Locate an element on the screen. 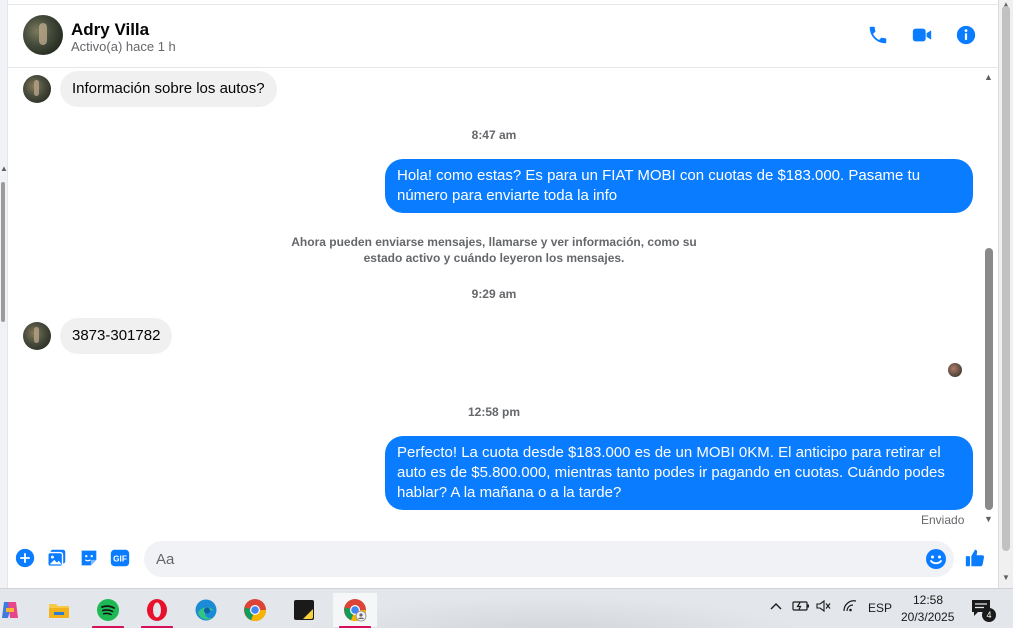  like-button is located at coordinates (975, 558).